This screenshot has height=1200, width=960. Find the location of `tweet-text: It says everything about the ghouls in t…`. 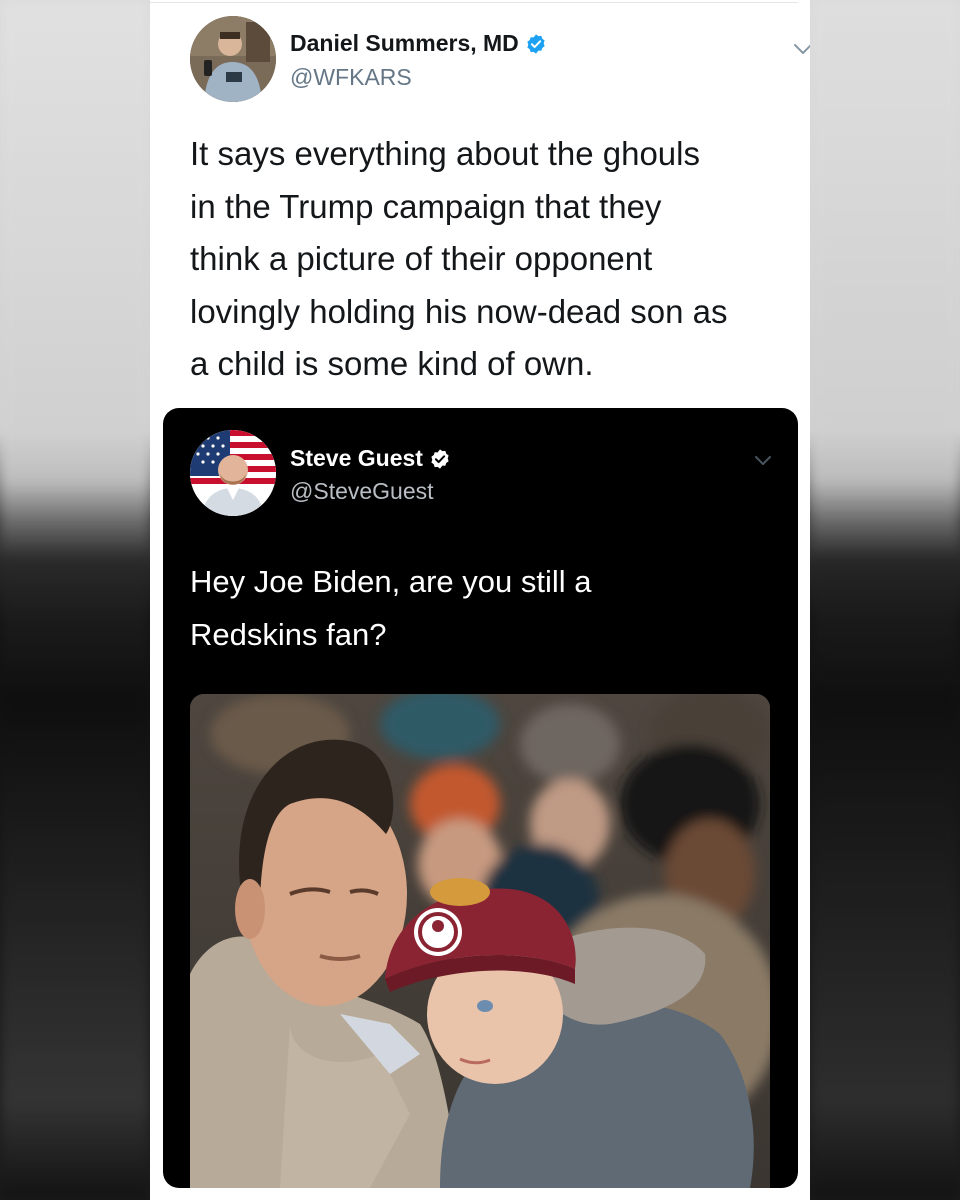

tweet-text: It says everything about the ghouls in t… is located at coordinates (459, 258).